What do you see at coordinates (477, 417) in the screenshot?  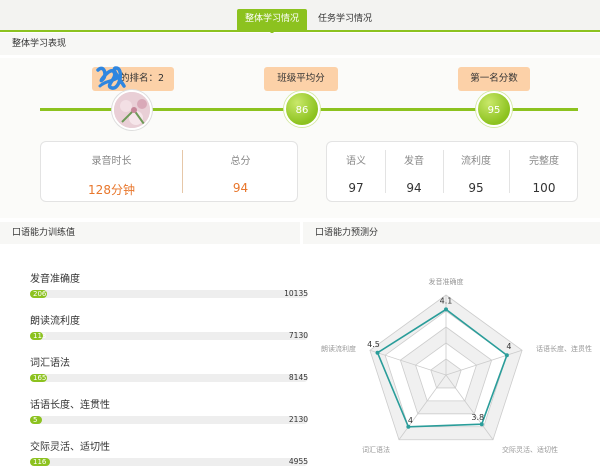 I see `radar-value-label: 3.8` at bounding box center [477, 417].